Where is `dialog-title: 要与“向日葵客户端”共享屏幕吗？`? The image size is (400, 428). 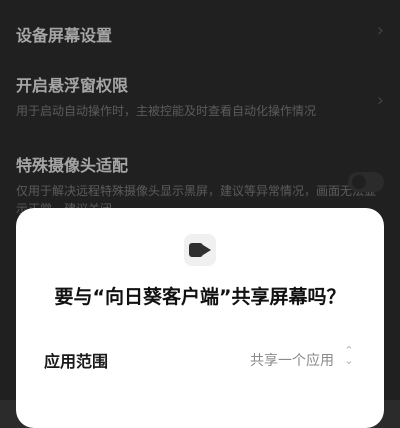 dialog-title: 要与“向日葵客户端”共享屏幕吗？ is located at coordinates (200, 297).